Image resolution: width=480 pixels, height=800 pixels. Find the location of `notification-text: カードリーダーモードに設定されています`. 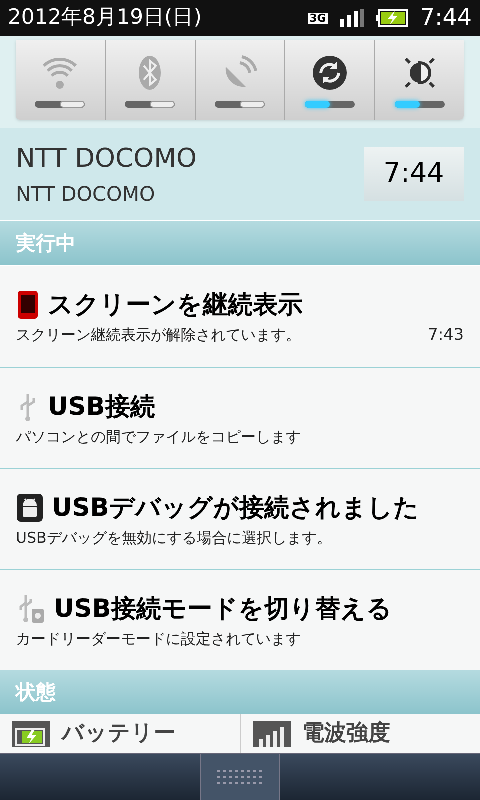

notification-text: カードリーダーモードに設定されています is located at coordinates (158, 639).